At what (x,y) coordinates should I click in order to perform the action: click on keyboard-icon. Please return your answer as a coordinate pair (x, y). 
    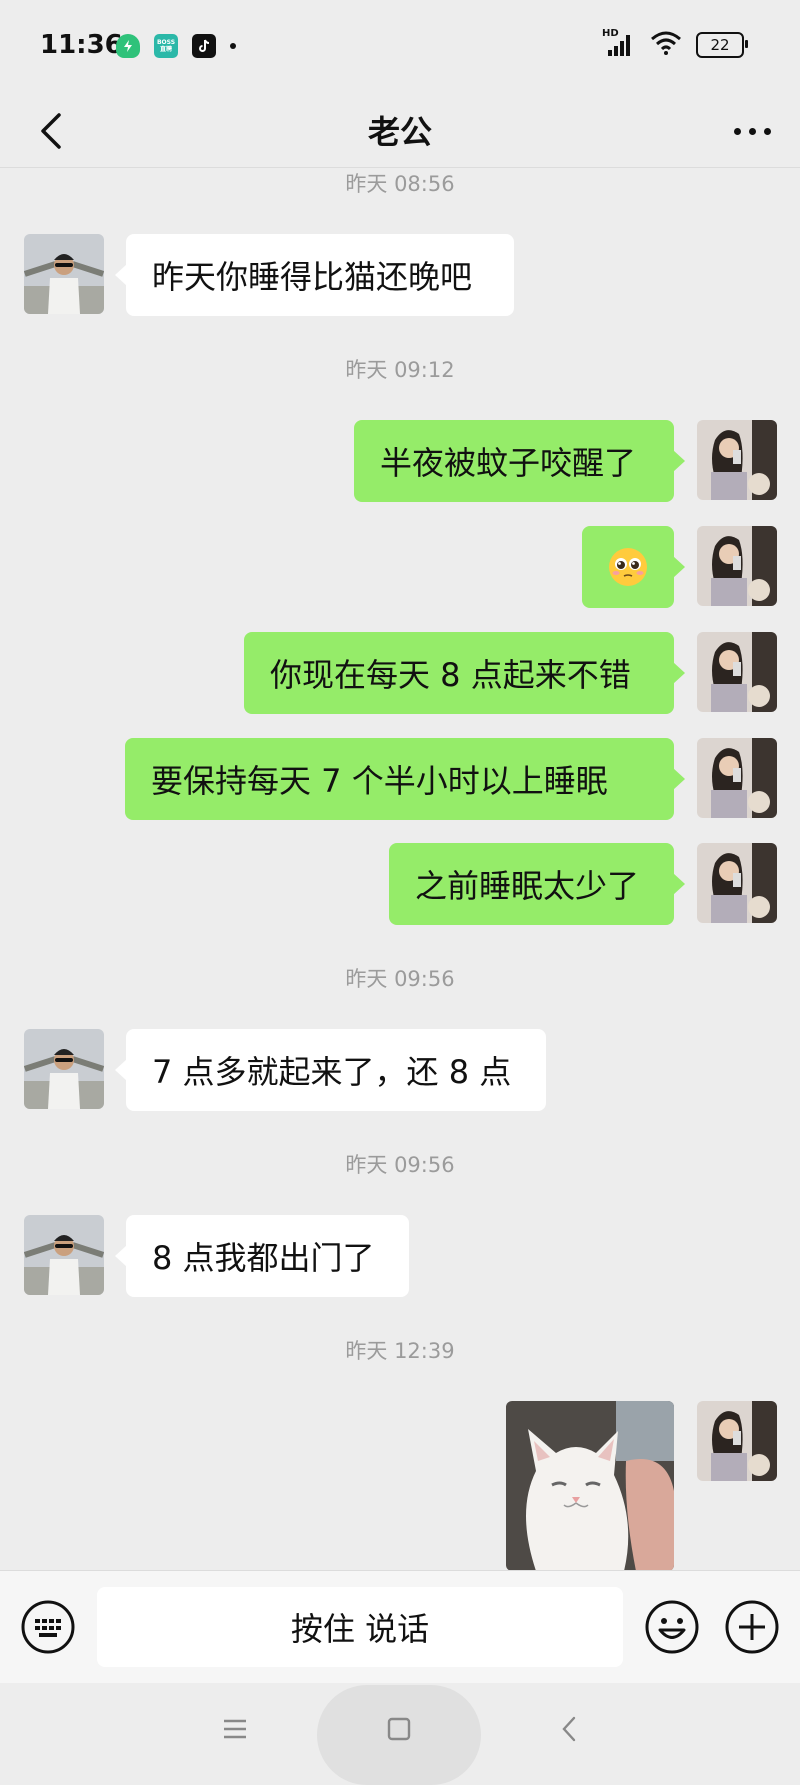
    Looking at the image, I should click on (48, 1627).